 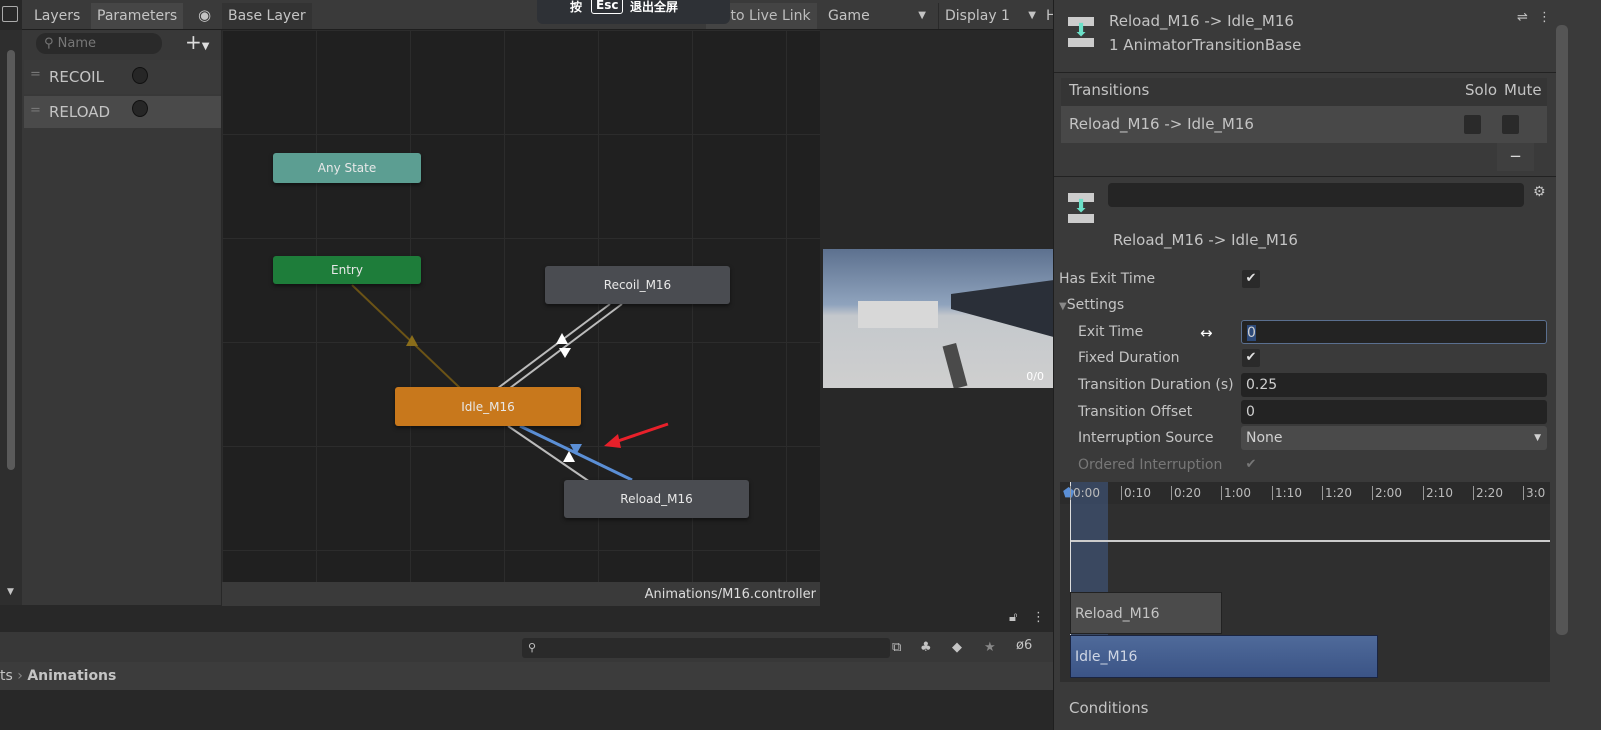 What do you see at coordinates (347, 168) in the screenshot?
I see `state-any-state: Any State` at bounding box center [347, 168].